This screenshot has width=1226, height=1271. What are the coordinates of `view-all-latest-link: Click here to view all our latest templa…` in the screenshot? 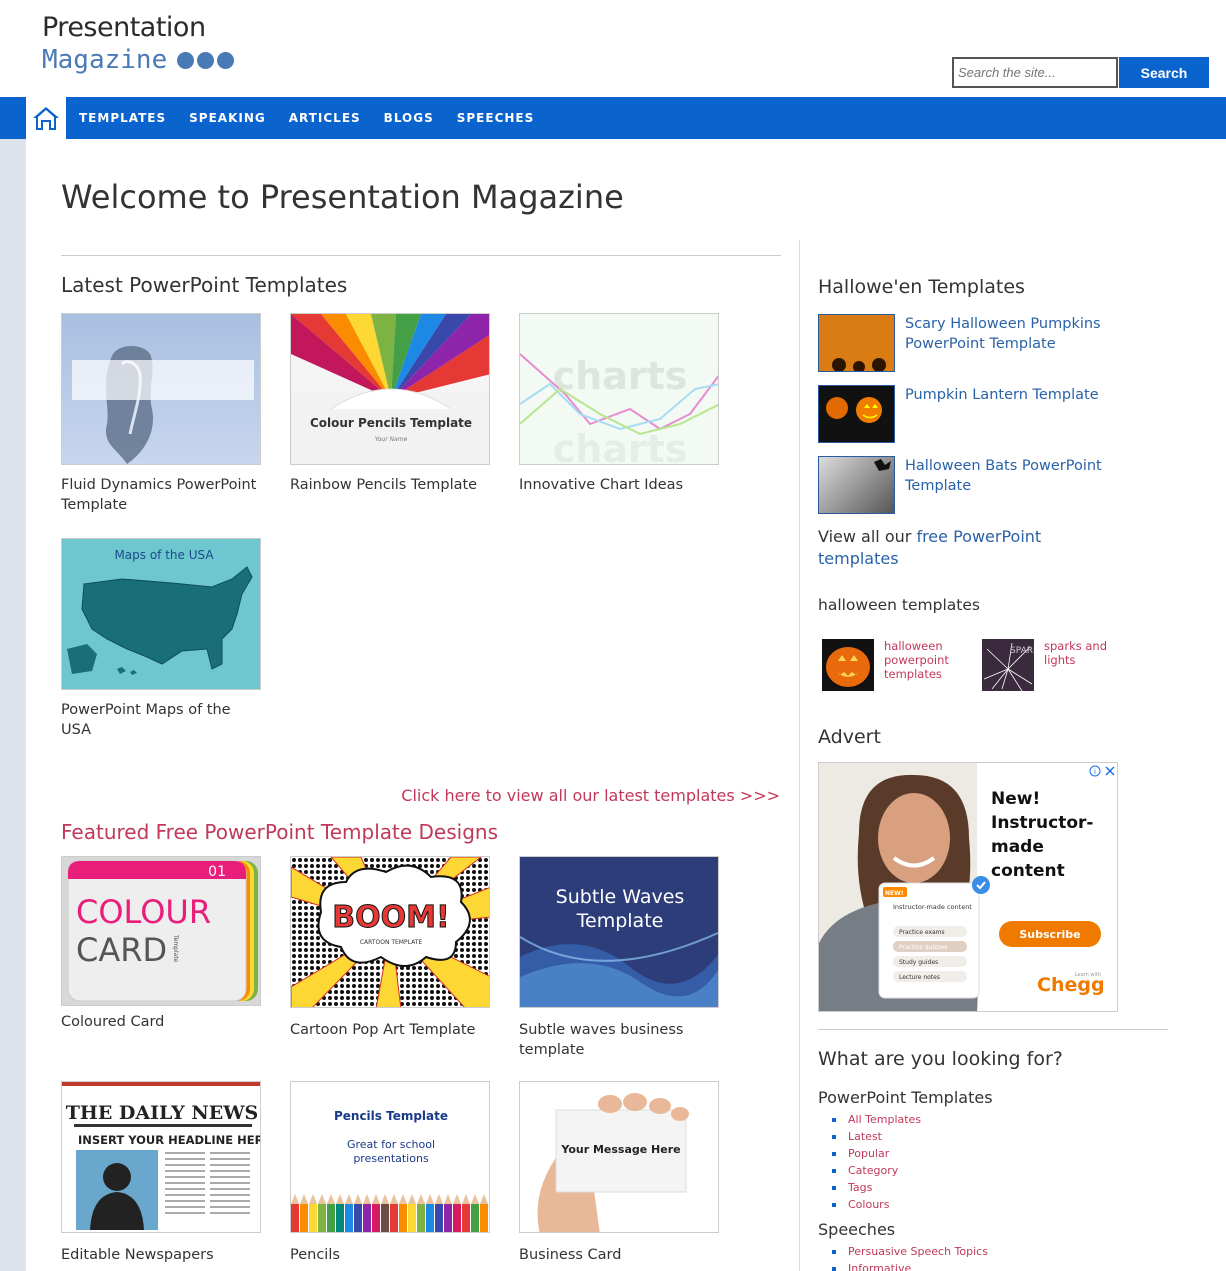 It's located at (590, 795).